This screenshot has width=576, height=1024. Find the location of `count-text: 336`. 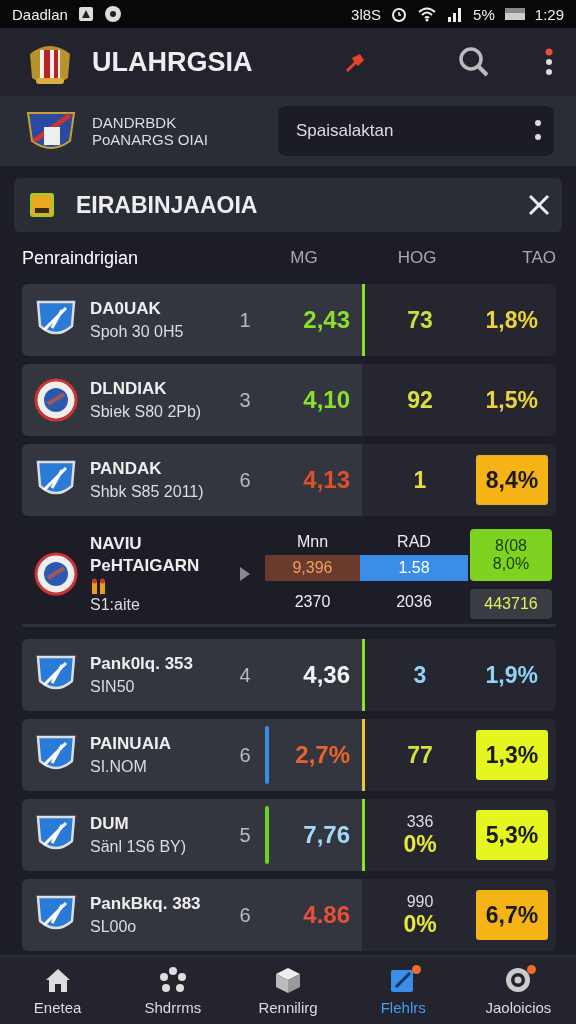

count-text: 336 is located at coordinates (420, 821).